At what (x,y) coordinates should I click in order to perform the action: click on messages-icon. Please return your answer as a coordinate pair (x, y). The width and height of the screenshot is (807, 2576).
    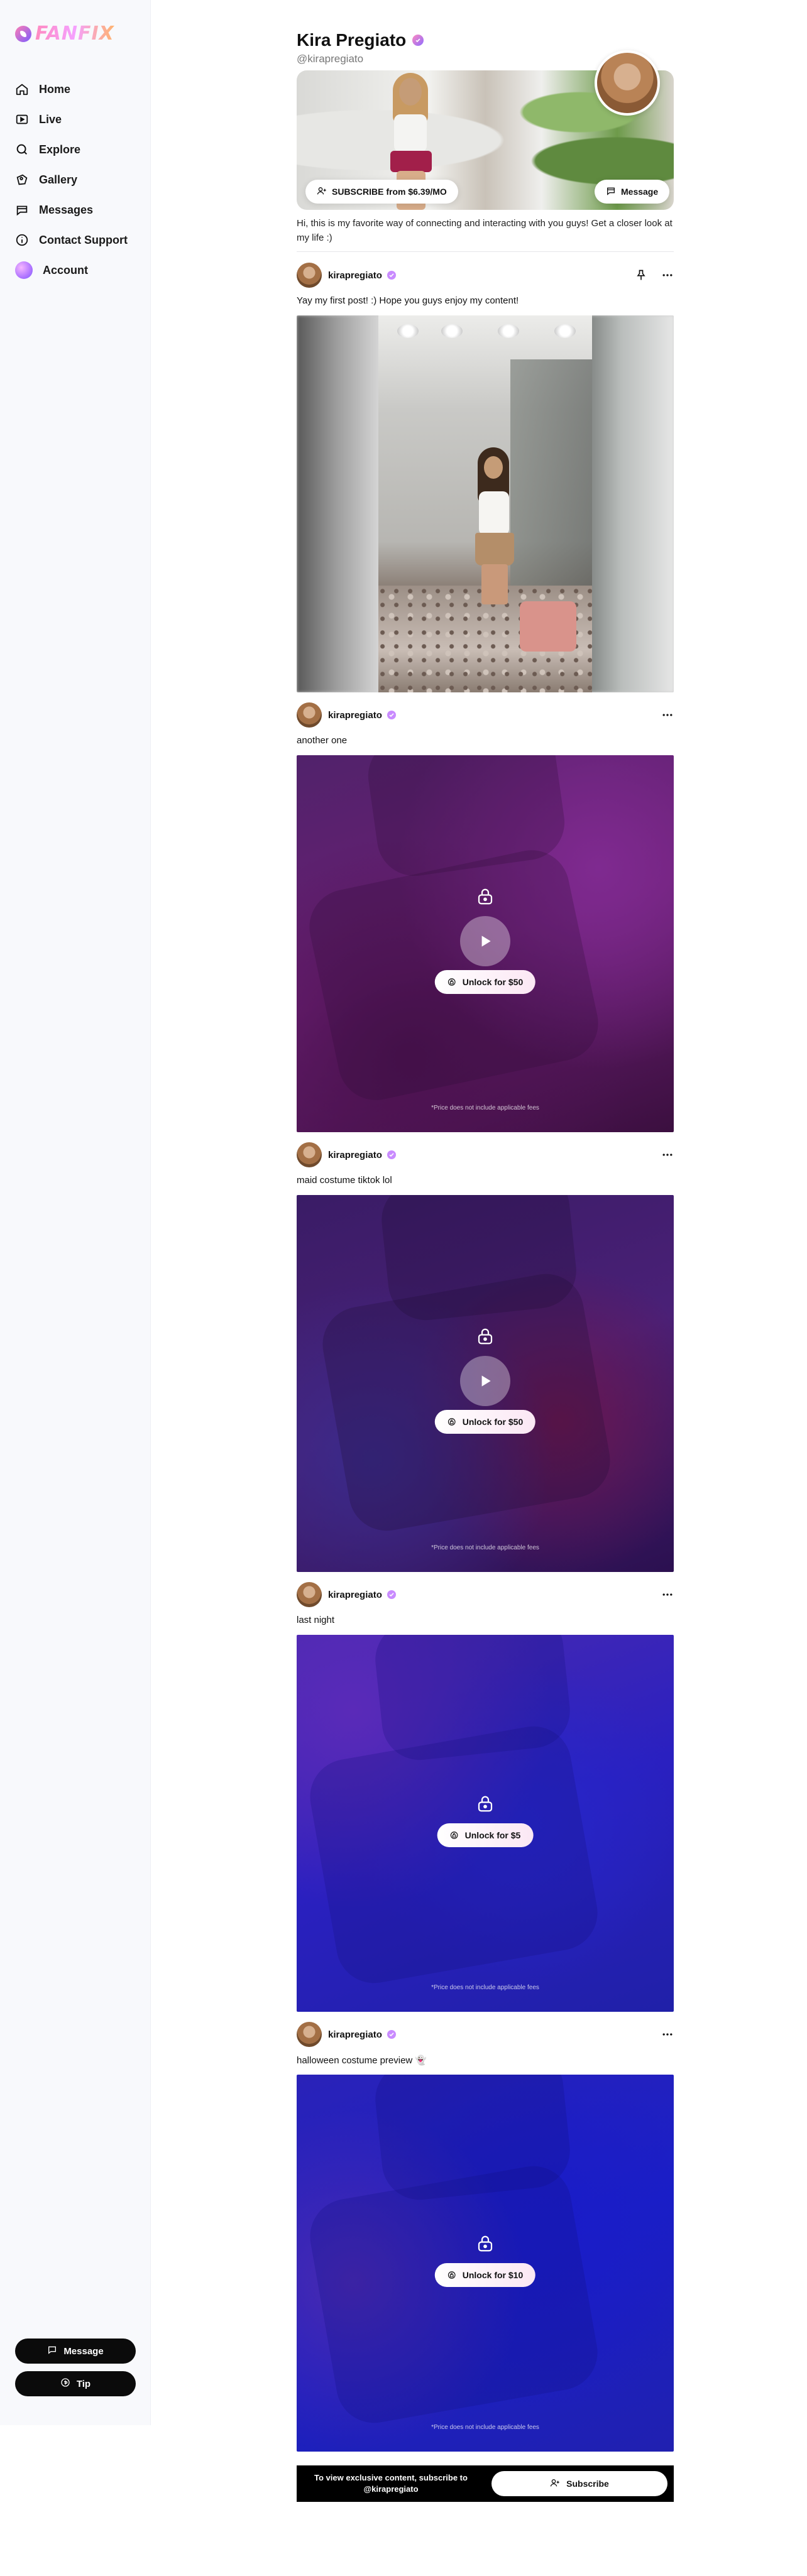
    Looking at the image, I should click on (22, 210).